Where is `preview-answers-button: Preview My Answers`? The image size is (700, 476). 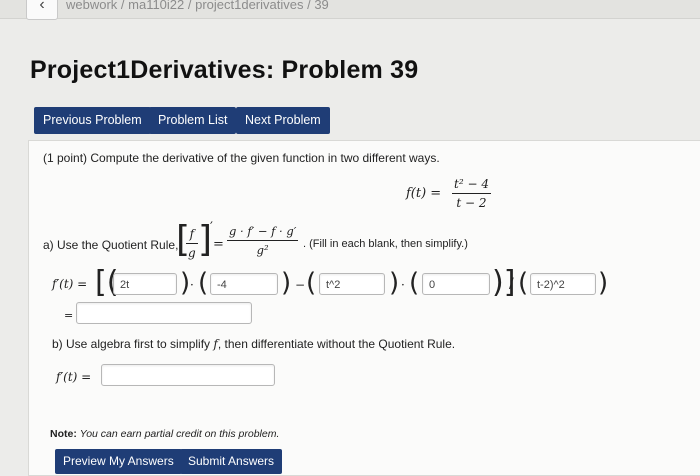 preview-answers-button: Preview My Answers is located at coordinates (118, 461).